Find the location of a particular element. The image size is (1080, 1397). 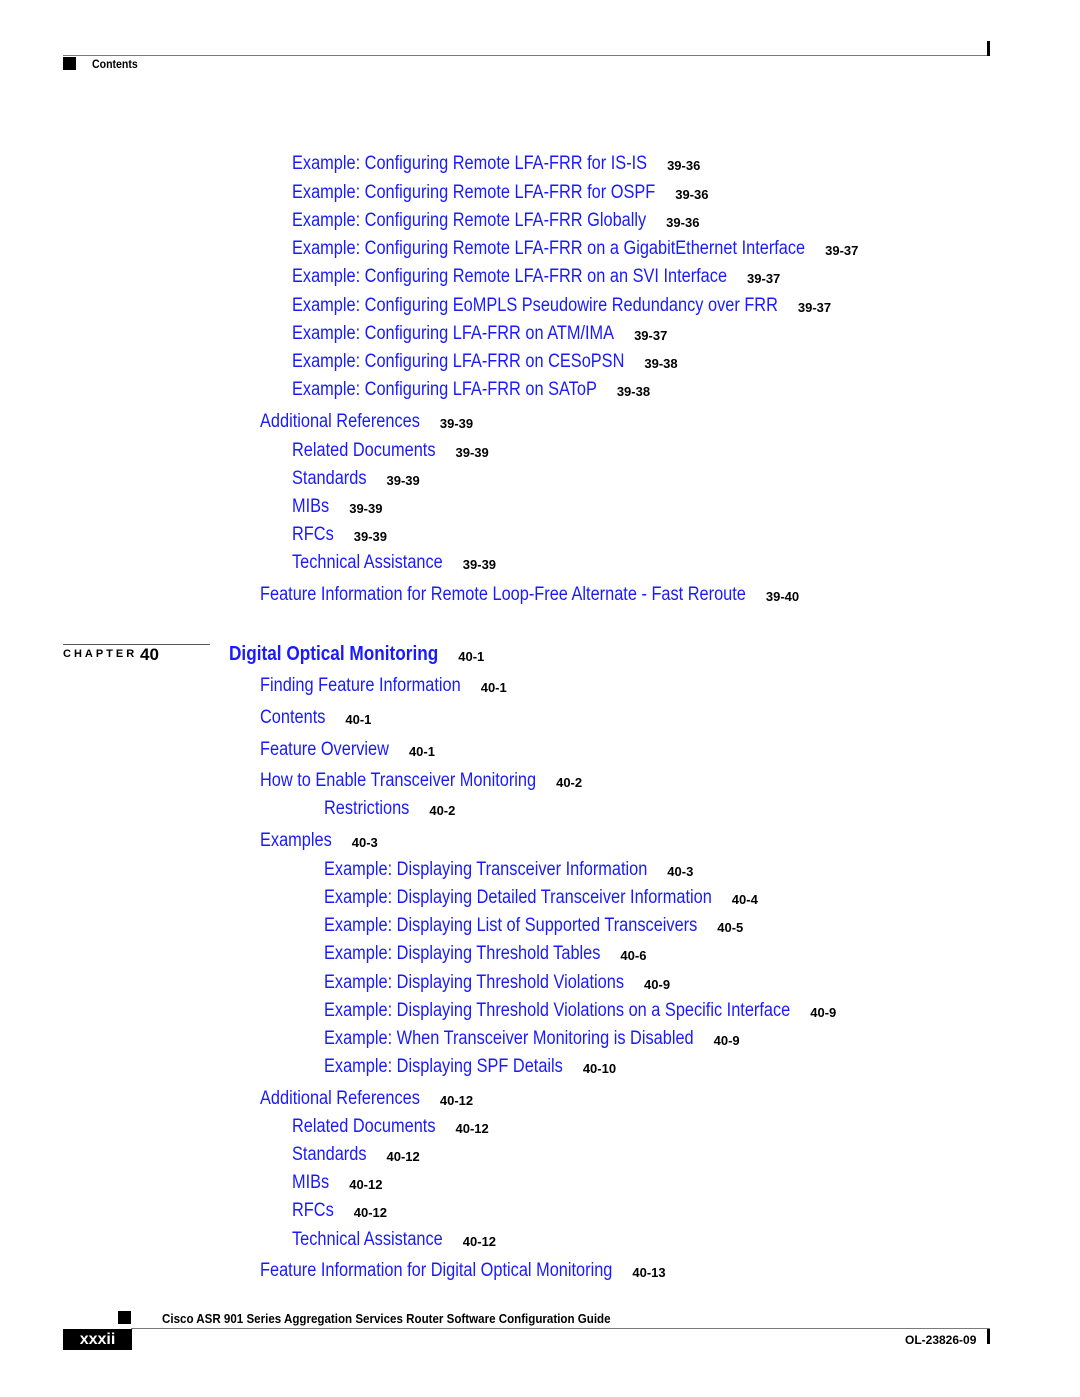

toc-entry-page: 39-38 is located at coordinates (633, 391).